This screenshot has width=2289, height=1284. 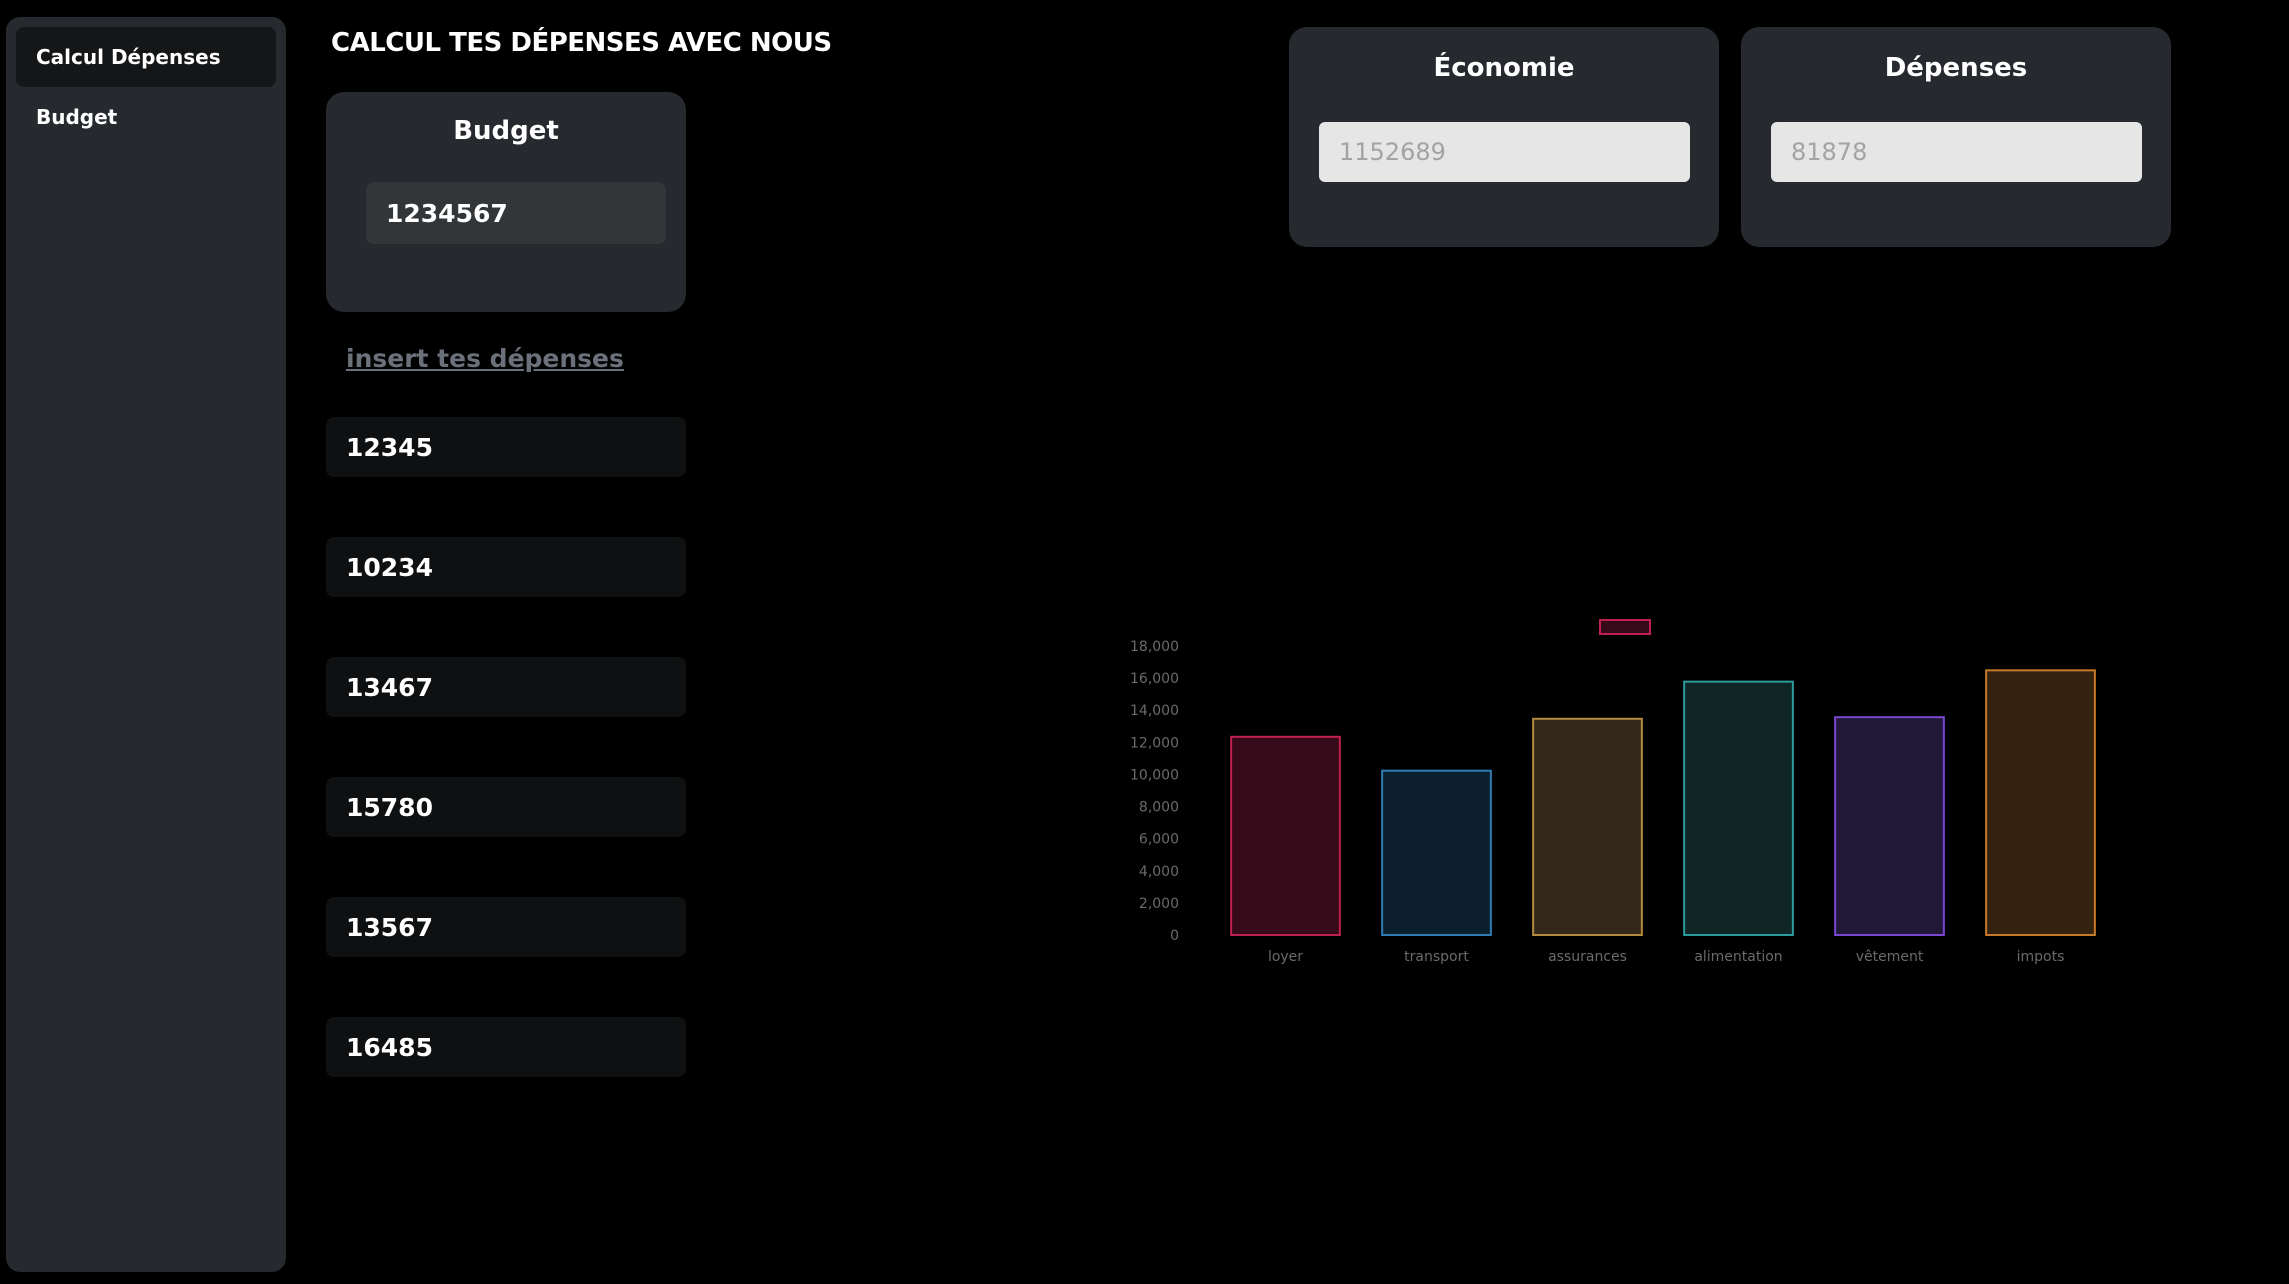 What do you see at coordinates (1436, 852) in the screenshot?
I see `bar-transport` at bounding box center [1436, 852].